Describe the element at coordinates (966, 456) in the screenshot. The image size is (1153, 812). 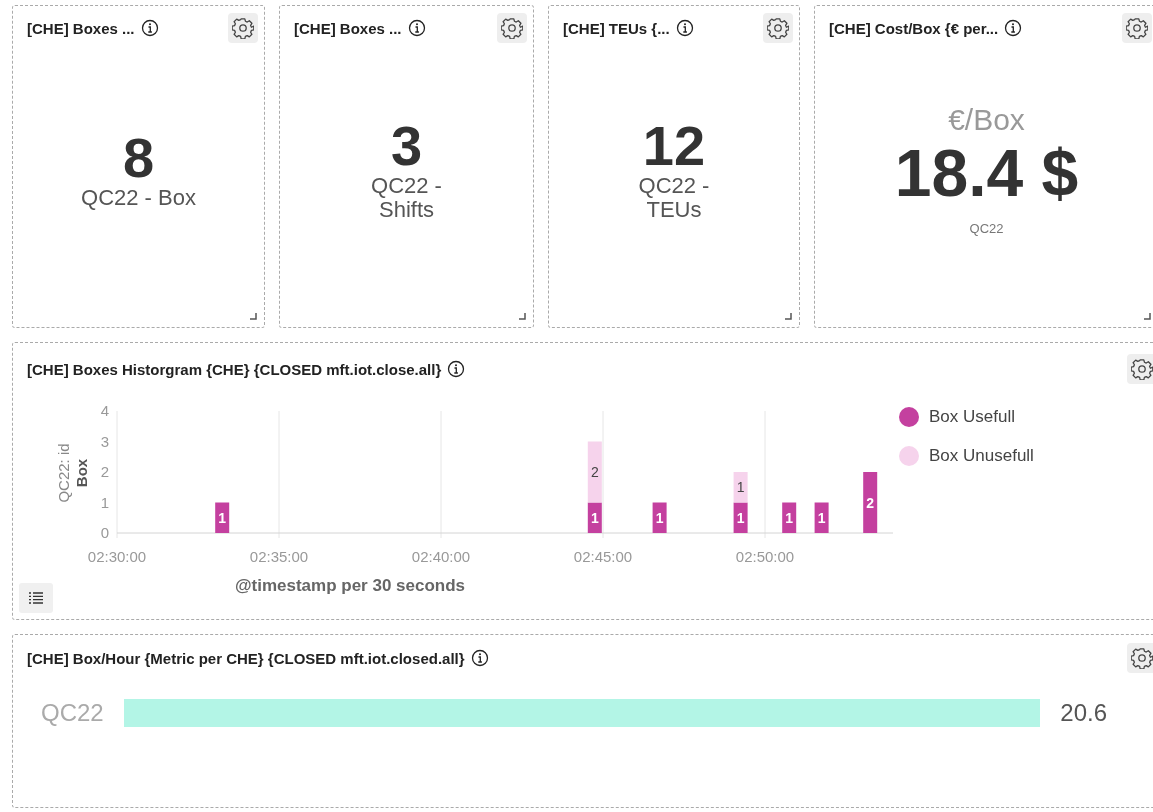
I see `legend-item: Box Unusefull` at that location.